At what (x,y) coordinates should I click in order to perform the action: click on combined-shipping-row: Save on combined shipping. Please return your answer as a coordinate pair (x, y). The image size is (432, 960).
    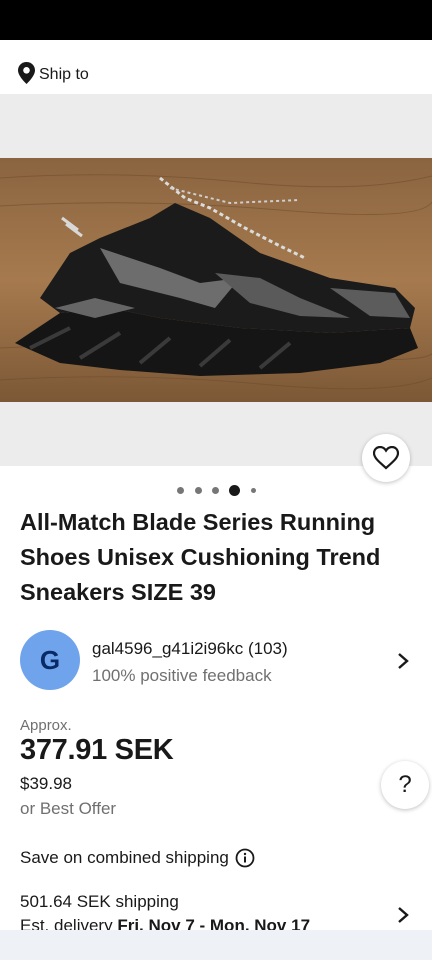
    Looking at the image, I should click on (137, 858).